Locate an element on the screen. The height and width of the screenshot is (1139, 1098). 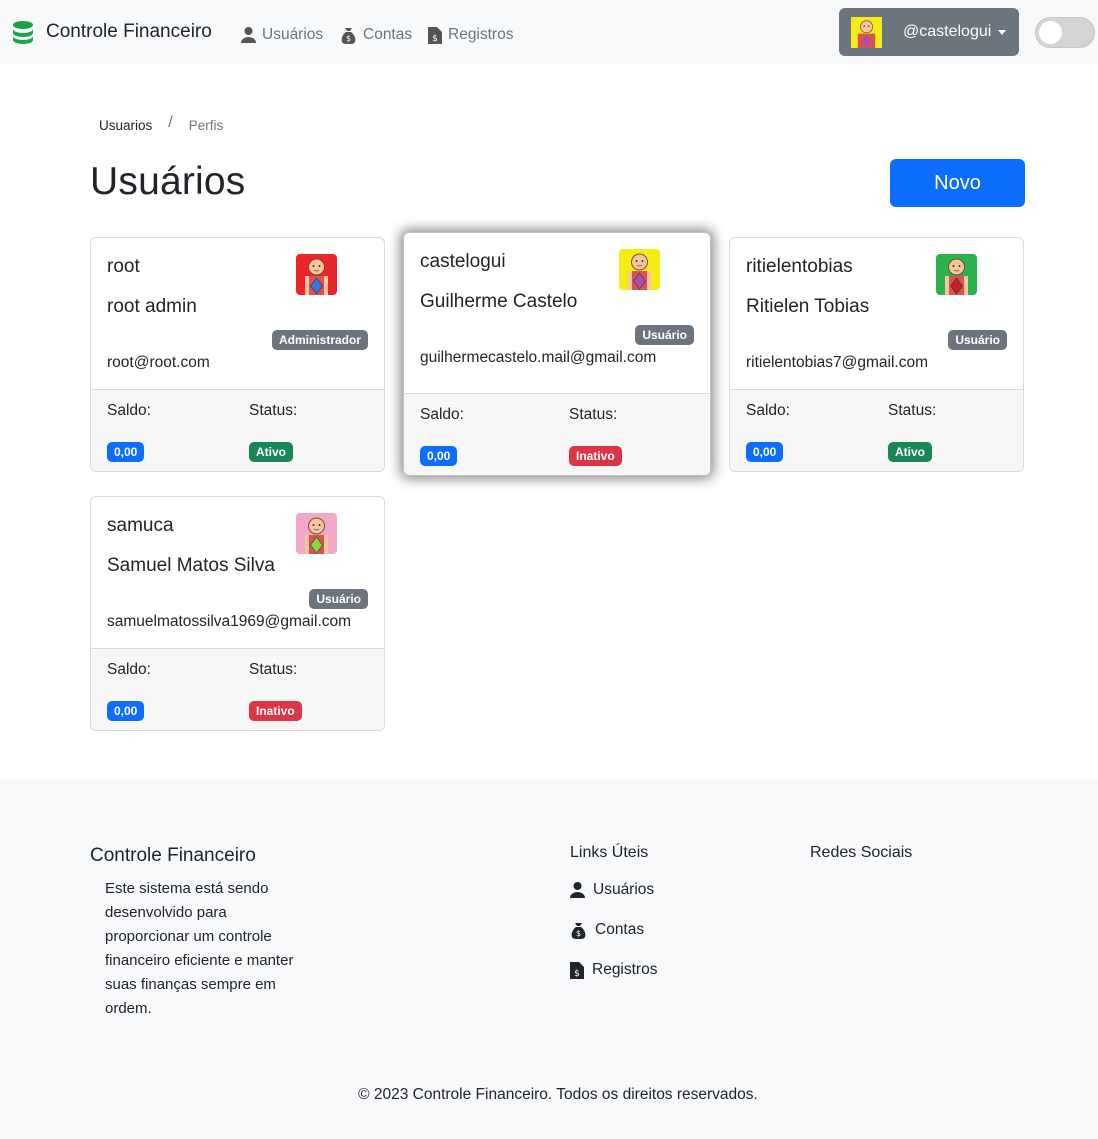
footer-link-usuarios: Usuários is located at coordinates (612, 890).